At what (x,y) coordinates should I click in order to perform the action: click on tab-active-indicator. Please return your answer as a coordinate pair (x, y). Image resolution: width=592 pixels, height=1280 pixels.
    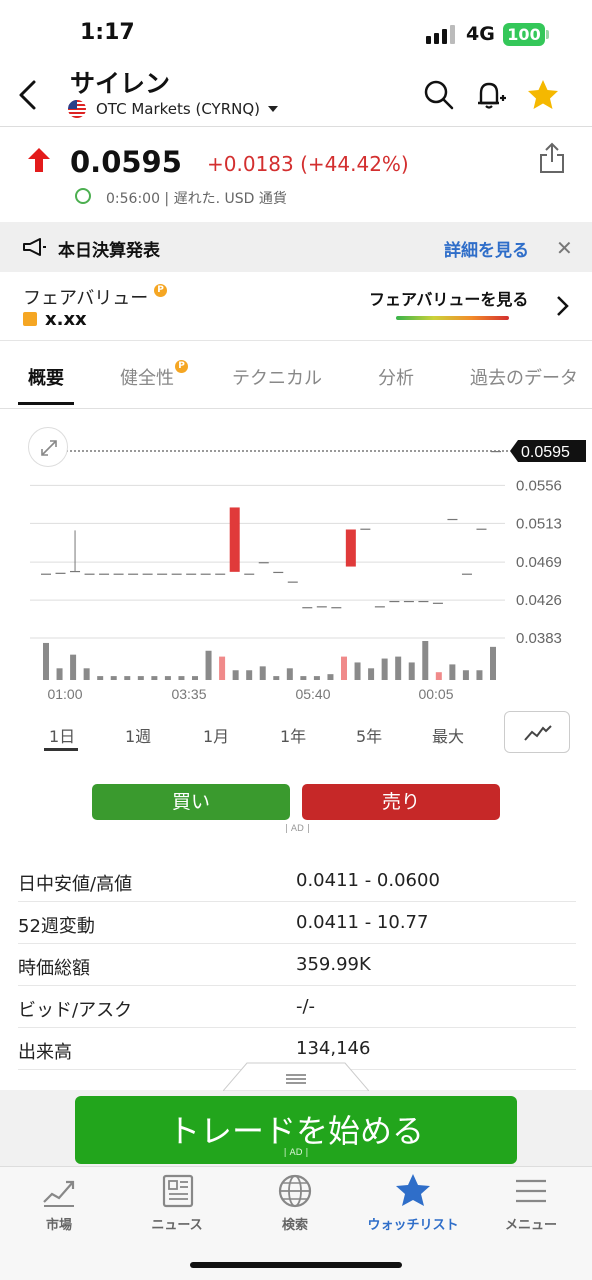
    Looking at the image, I should click on (46, 403).